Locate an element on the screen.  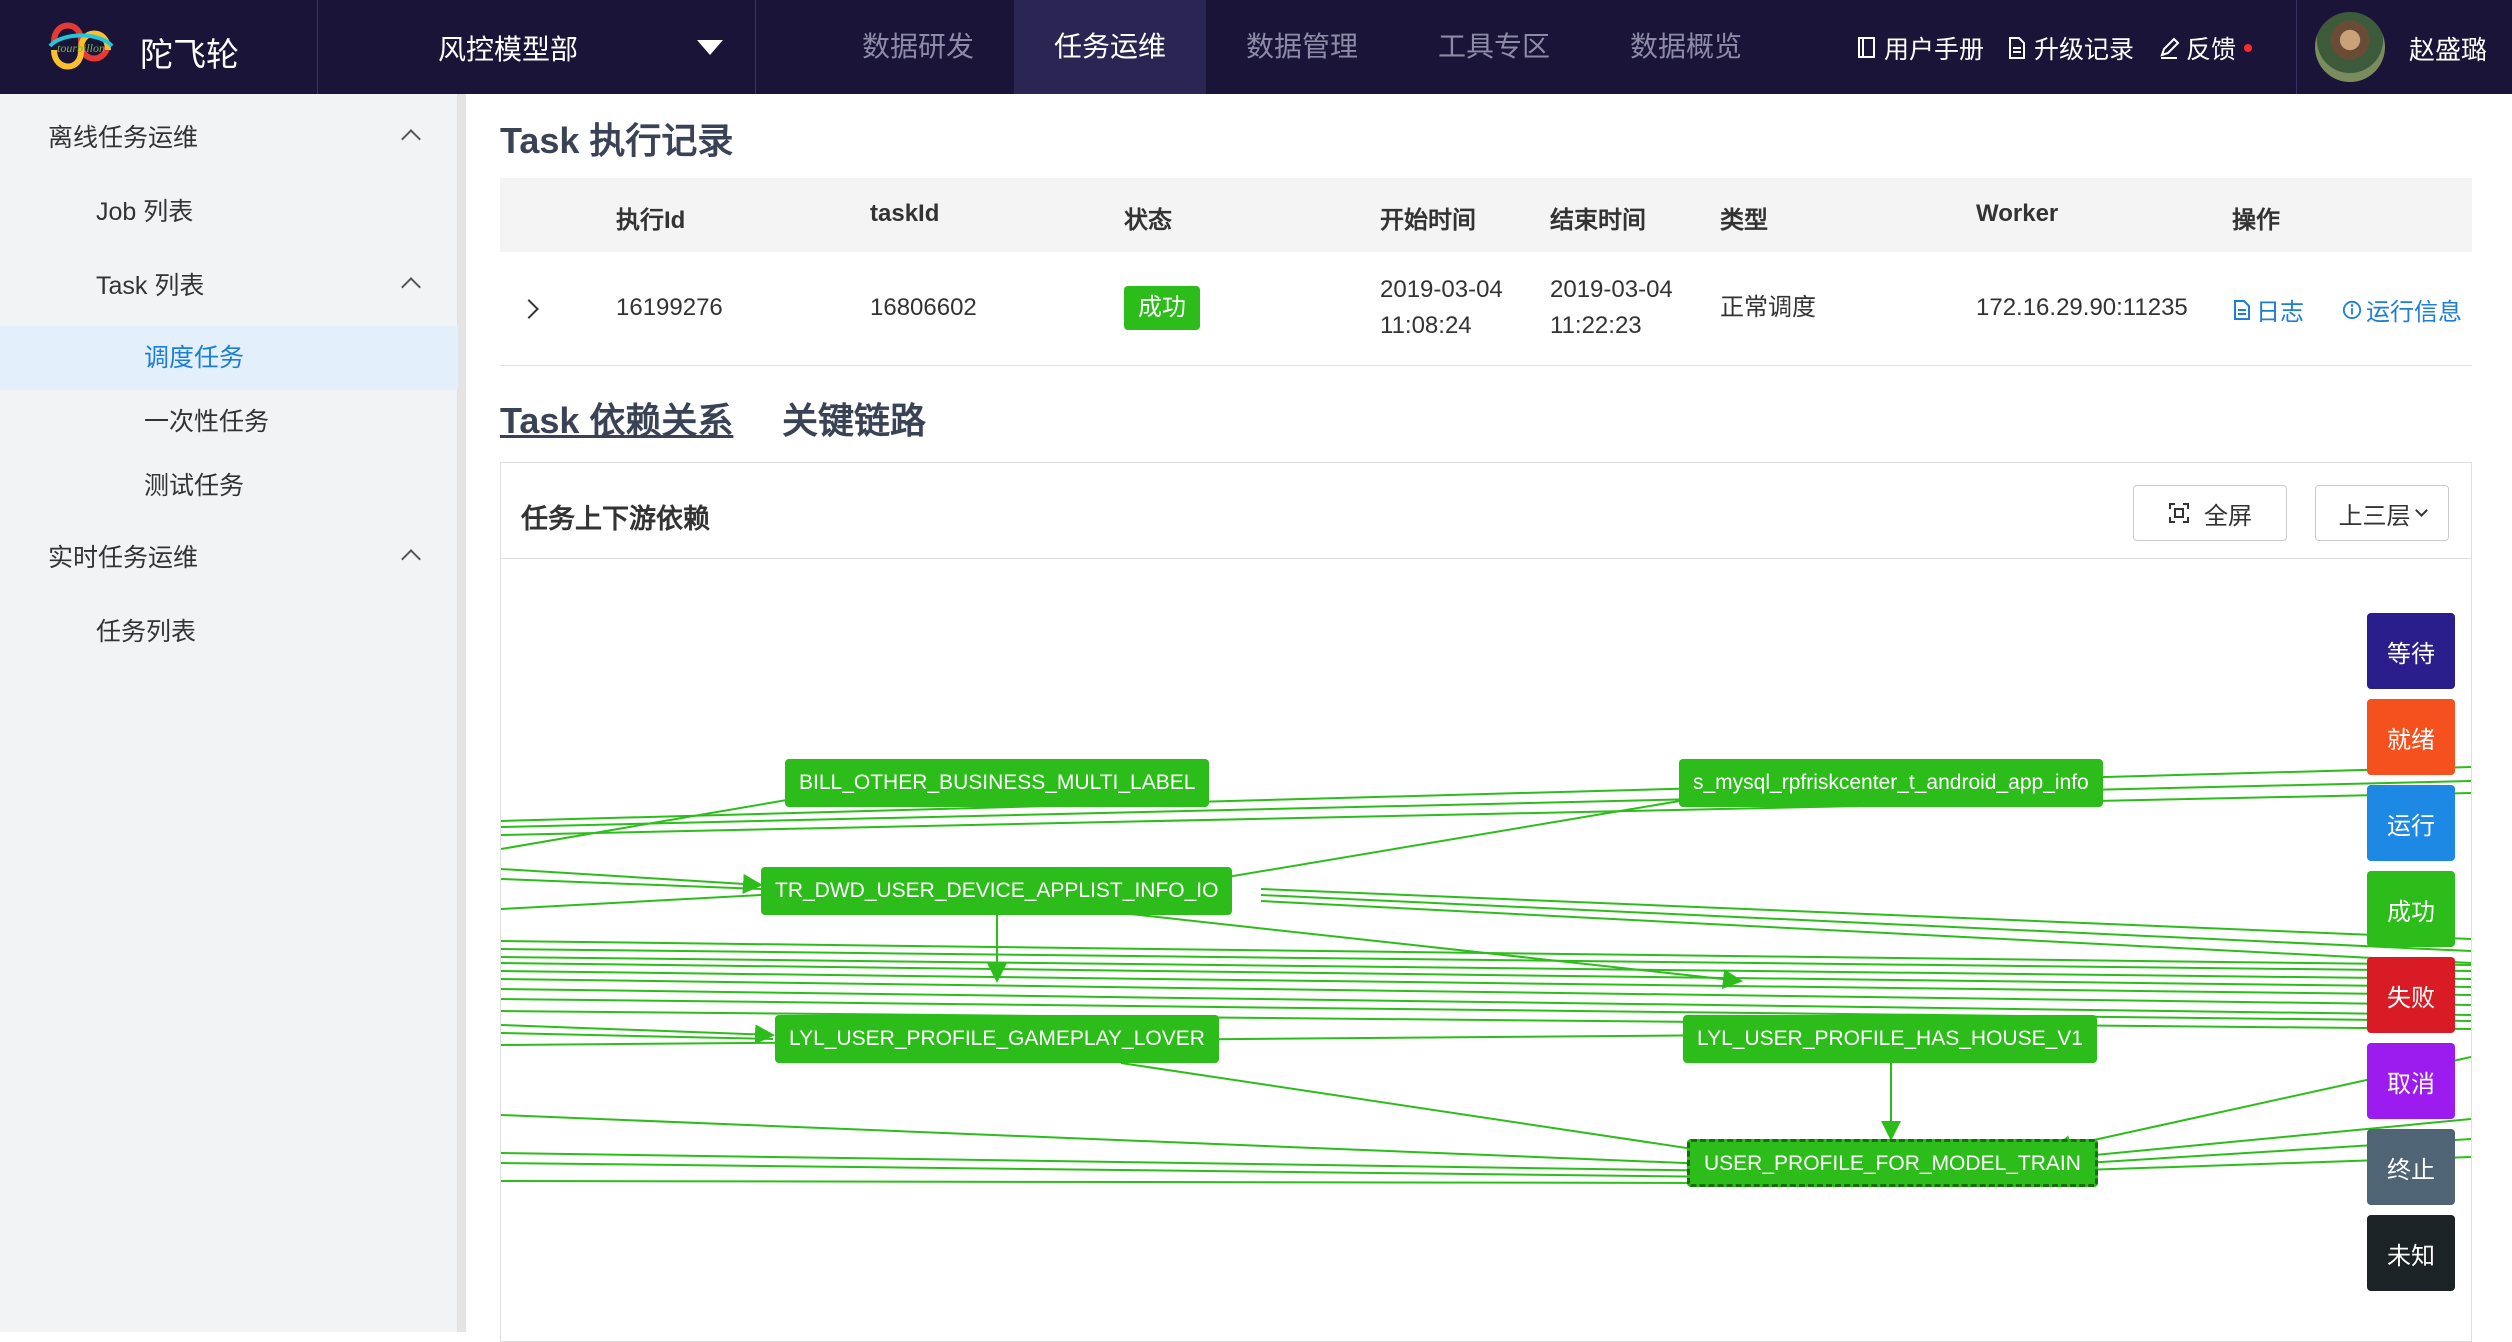
user-manual-link: 用户手册 is located at coordinates (1920, 48).